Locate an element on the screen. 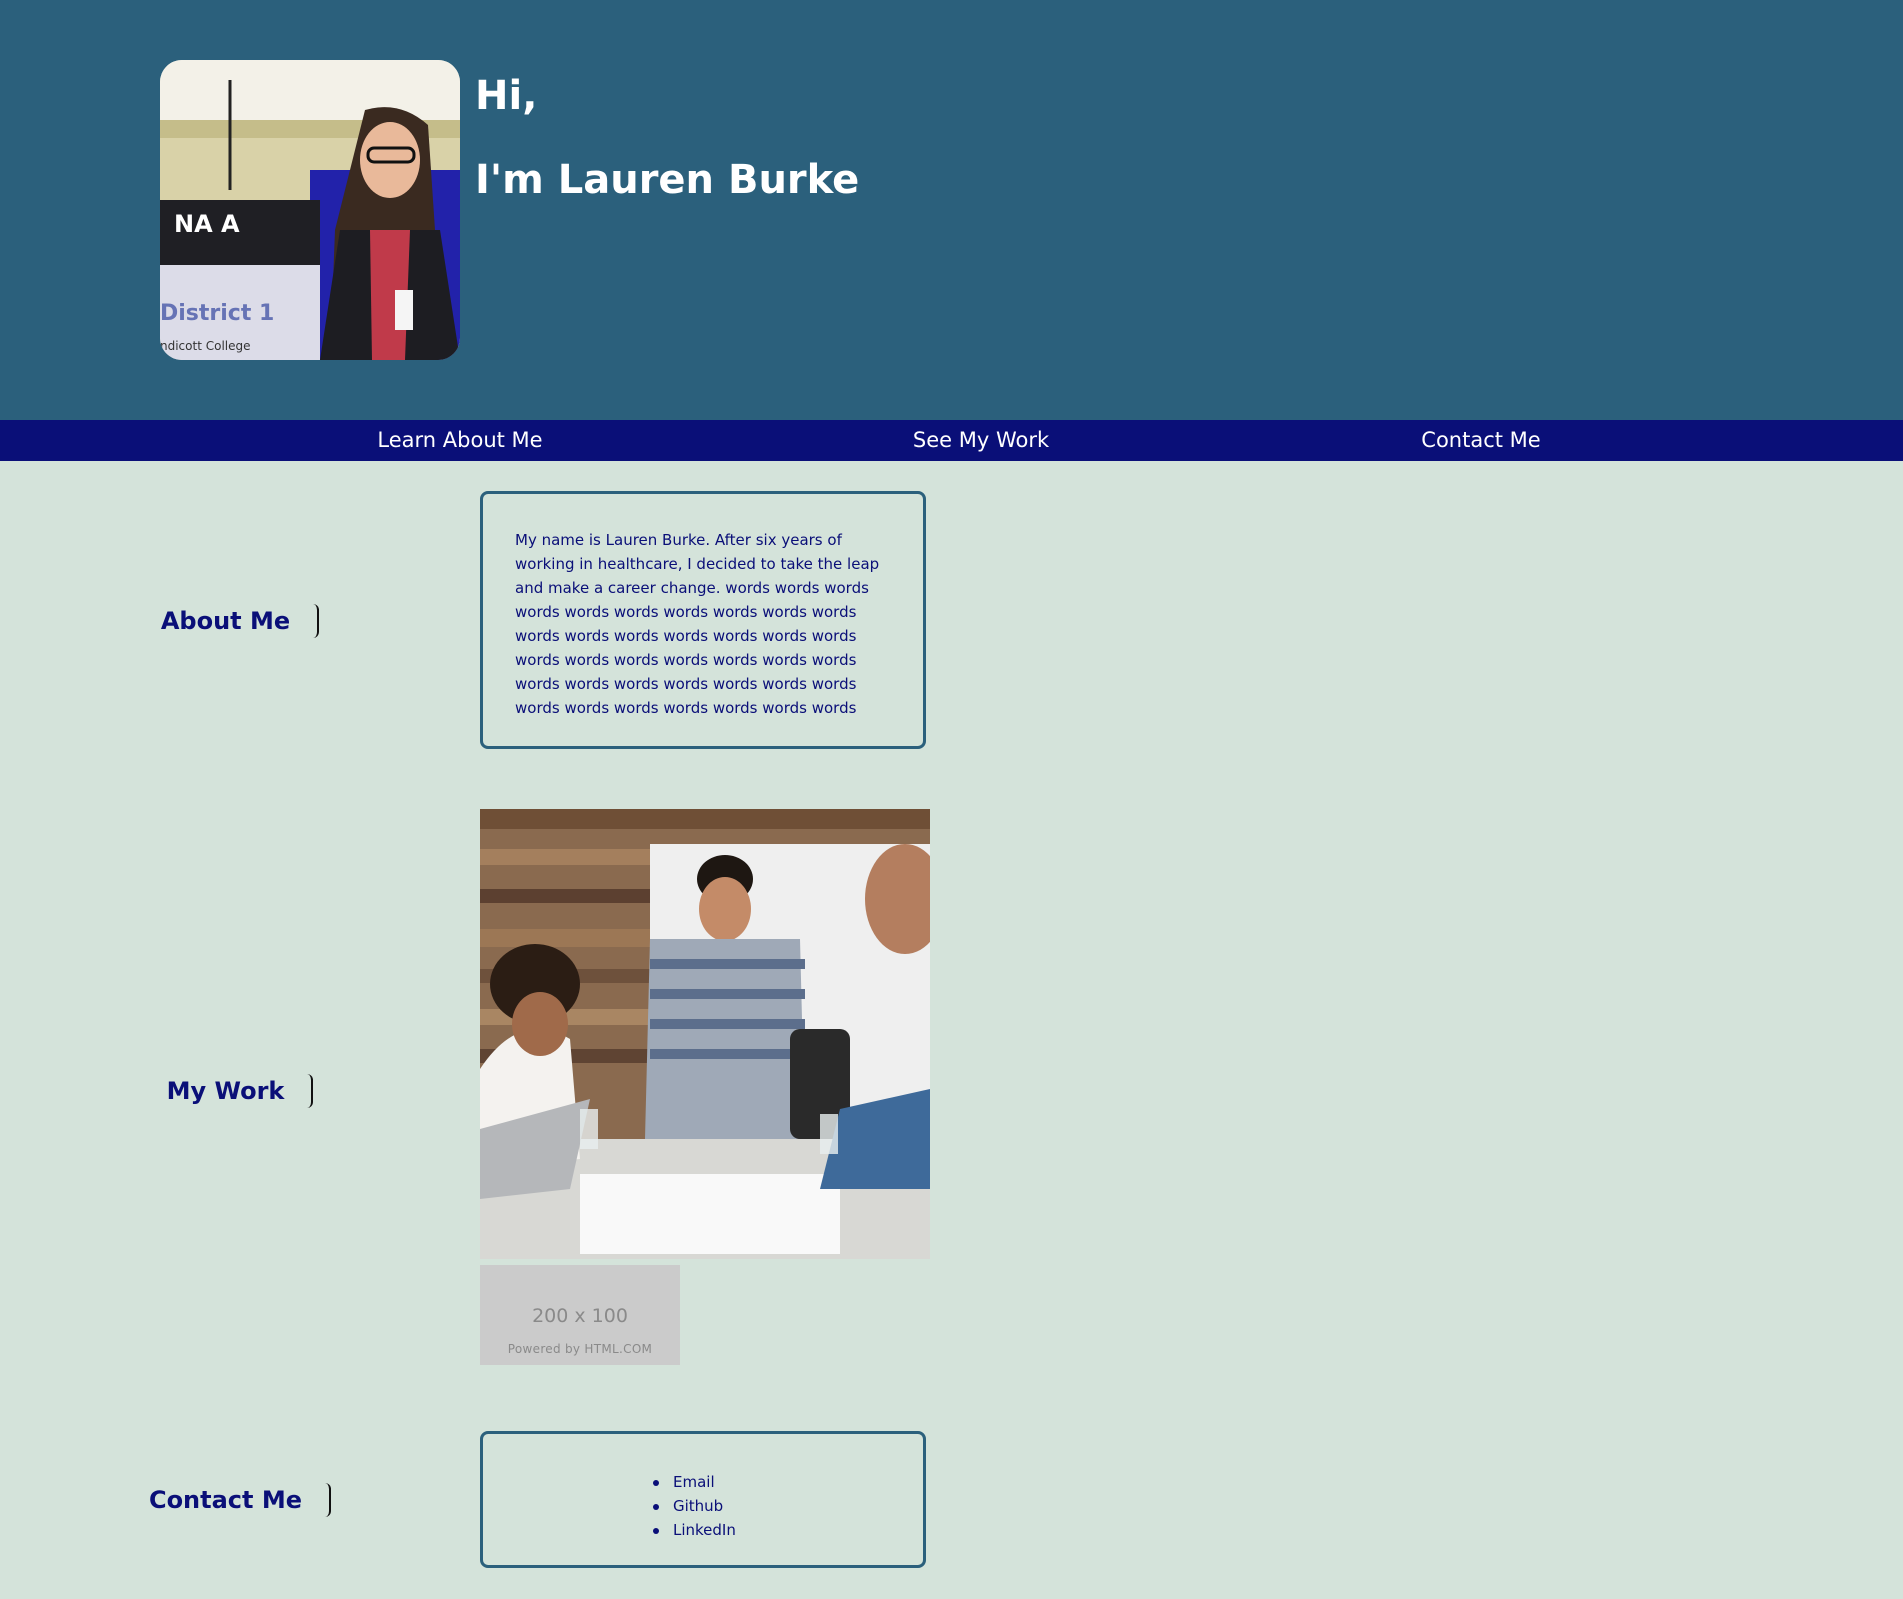 The width and height of the screenshot is (1903, 1599). main-nav: Learn About Me See My Work Contact Me is located at coordinates (951, 440).